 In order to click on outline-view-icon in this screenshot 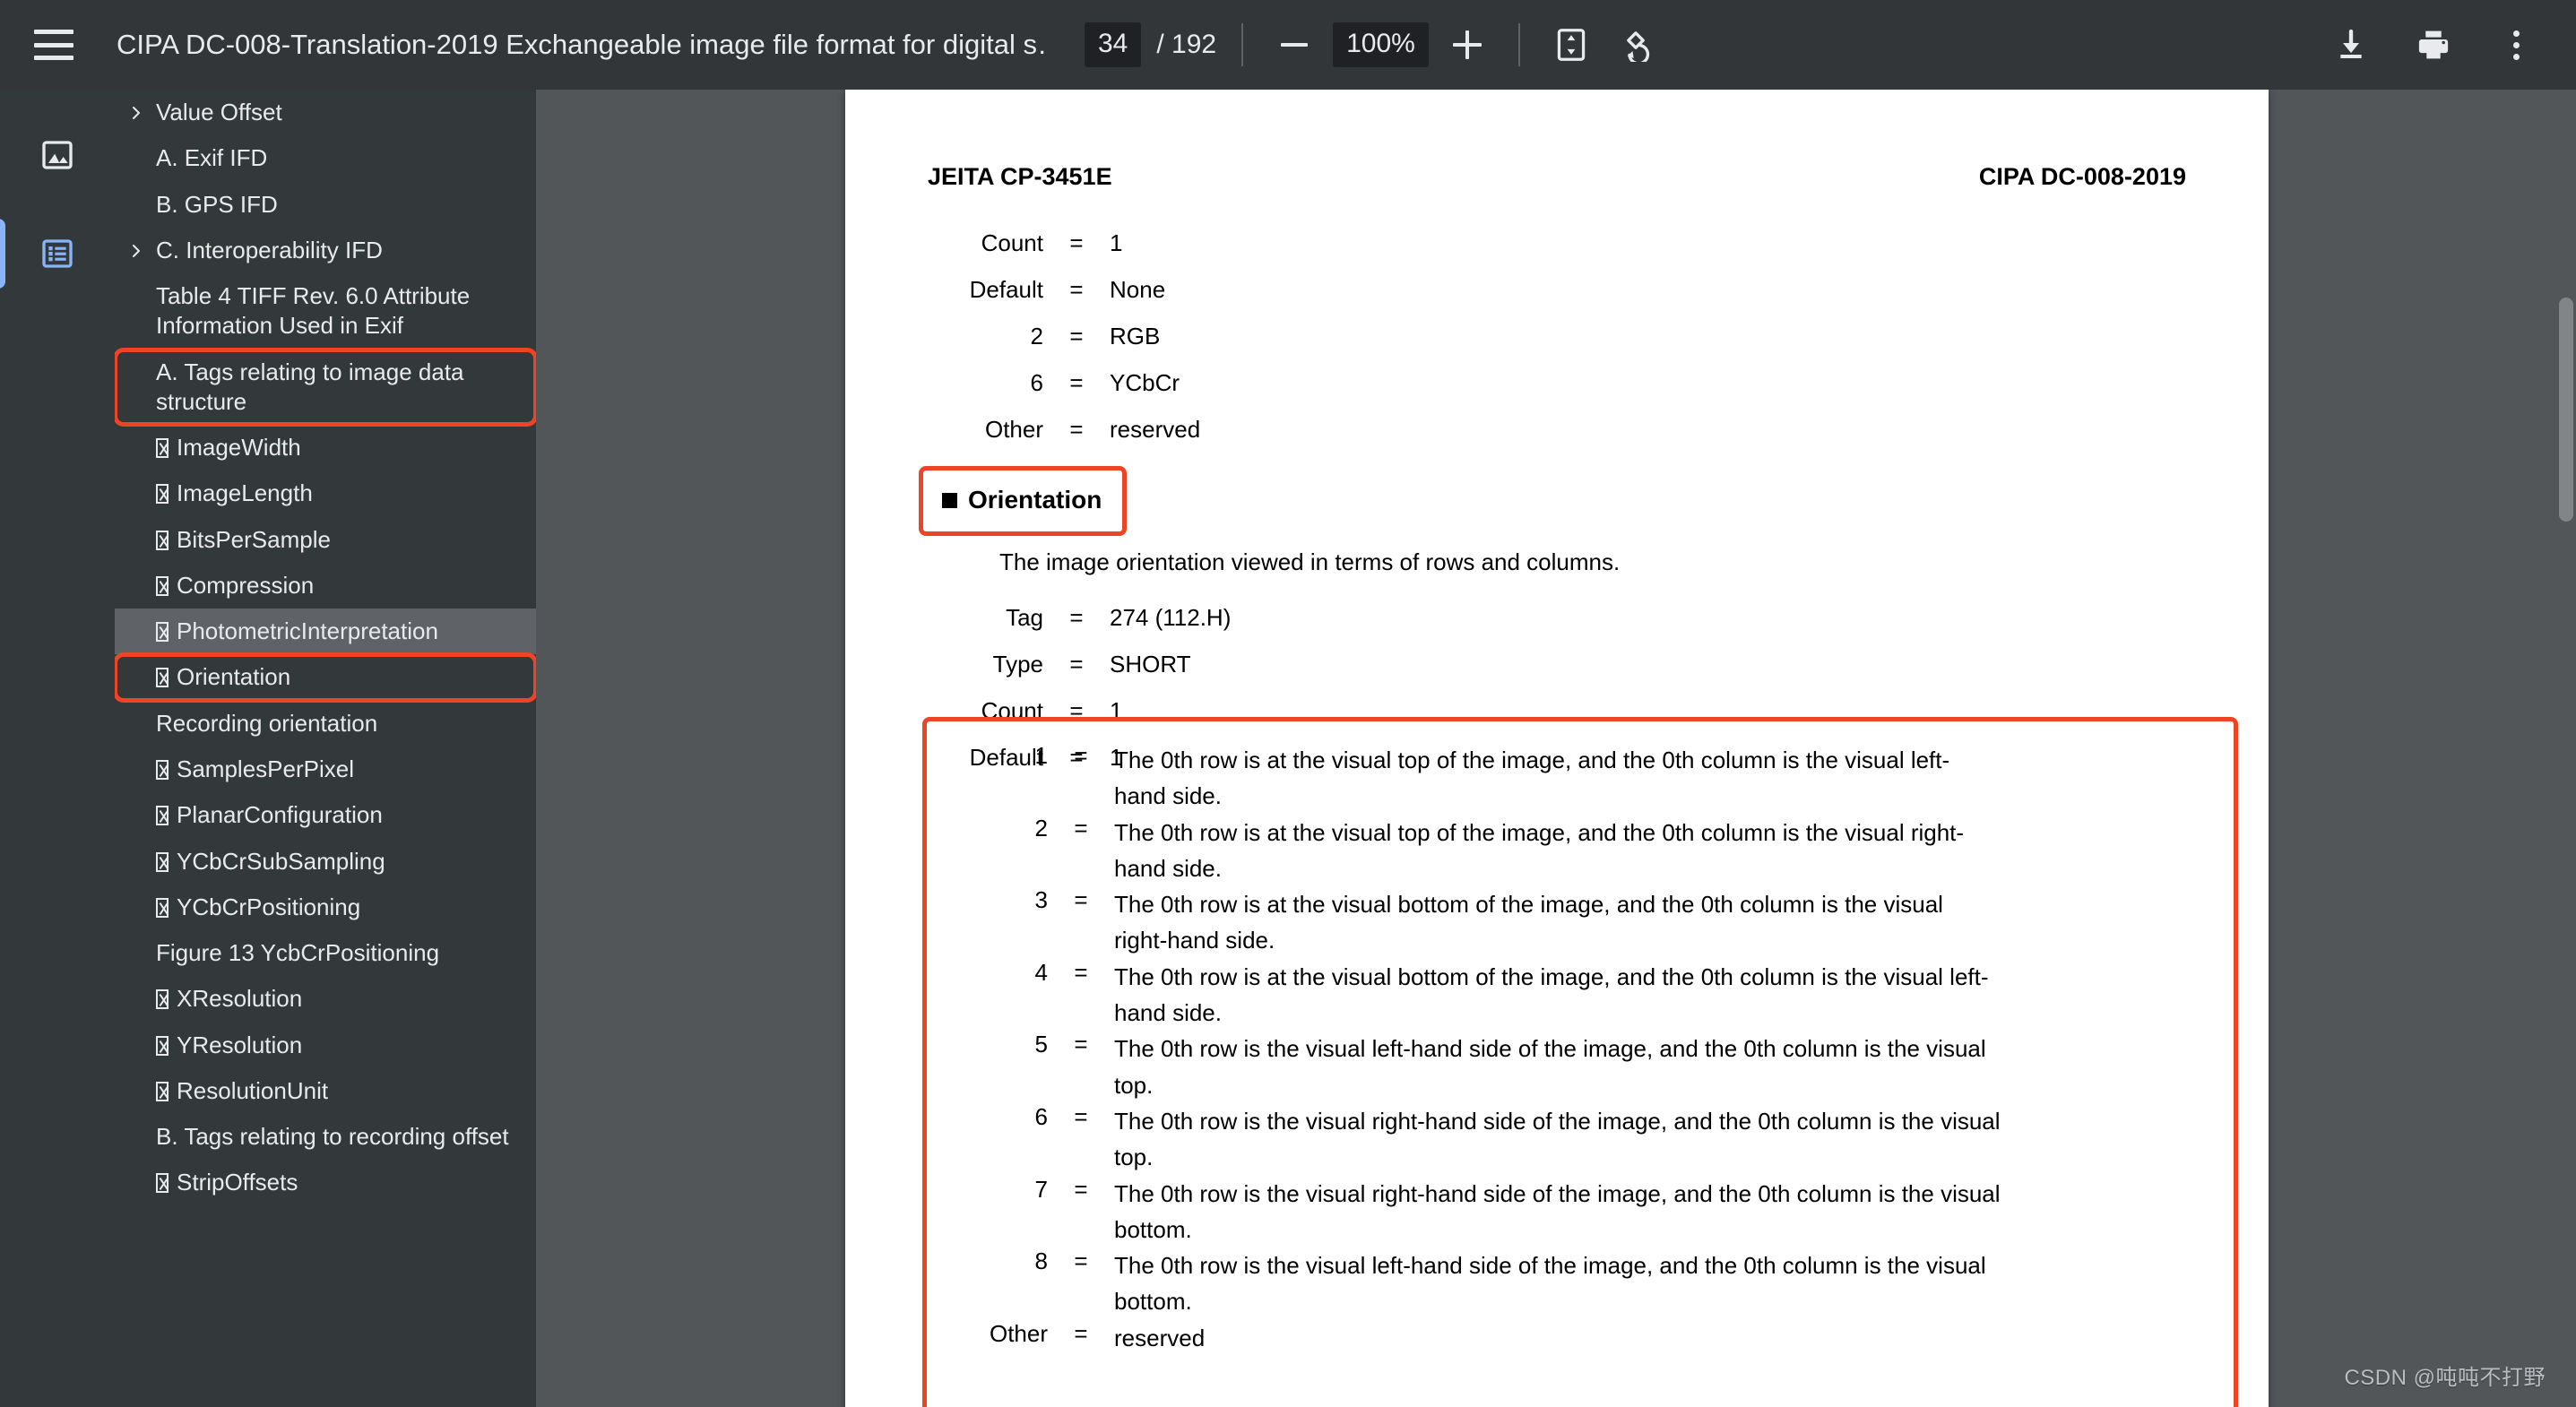, I will do `click(57, 253)`.